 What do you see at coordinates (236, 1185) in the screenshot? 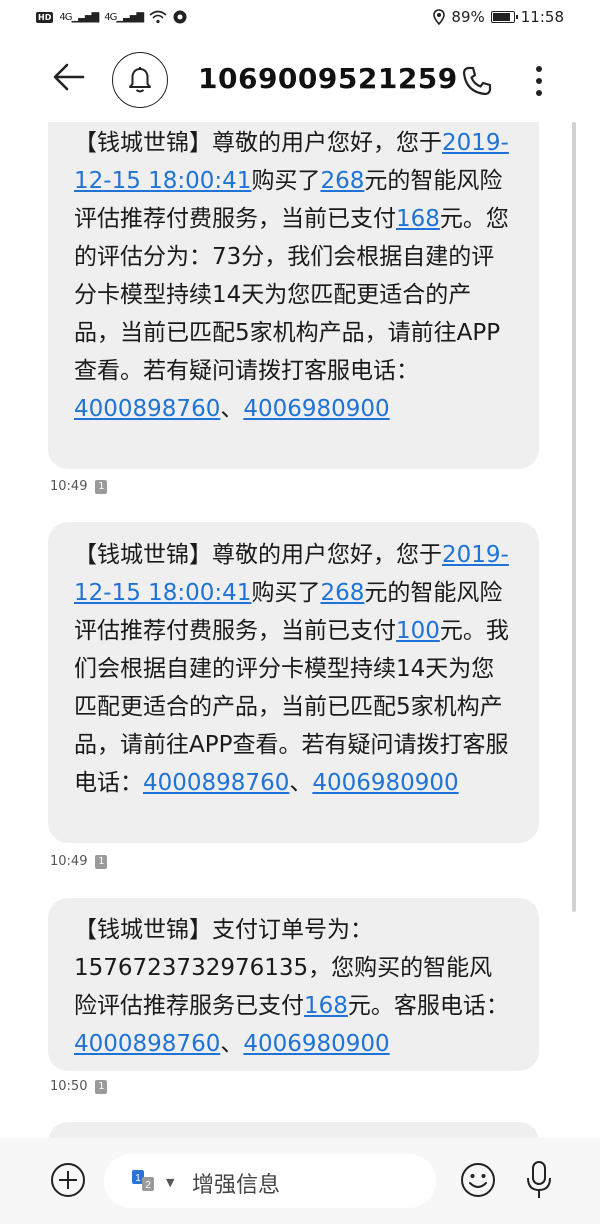
I see `message-input-placeholder: 增强信息` at bounding box center [236, 1185].